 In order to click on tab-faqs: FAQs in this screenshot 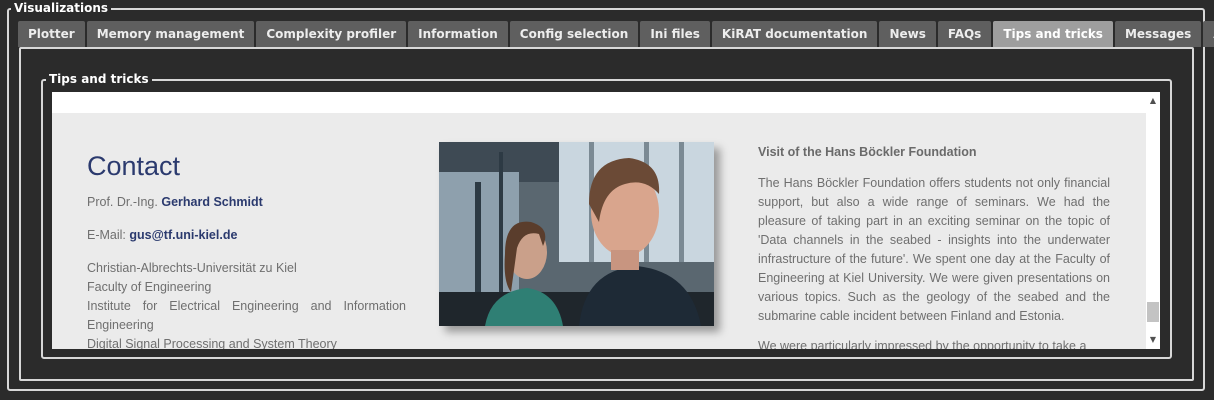, I will do `click(964, 34)`.